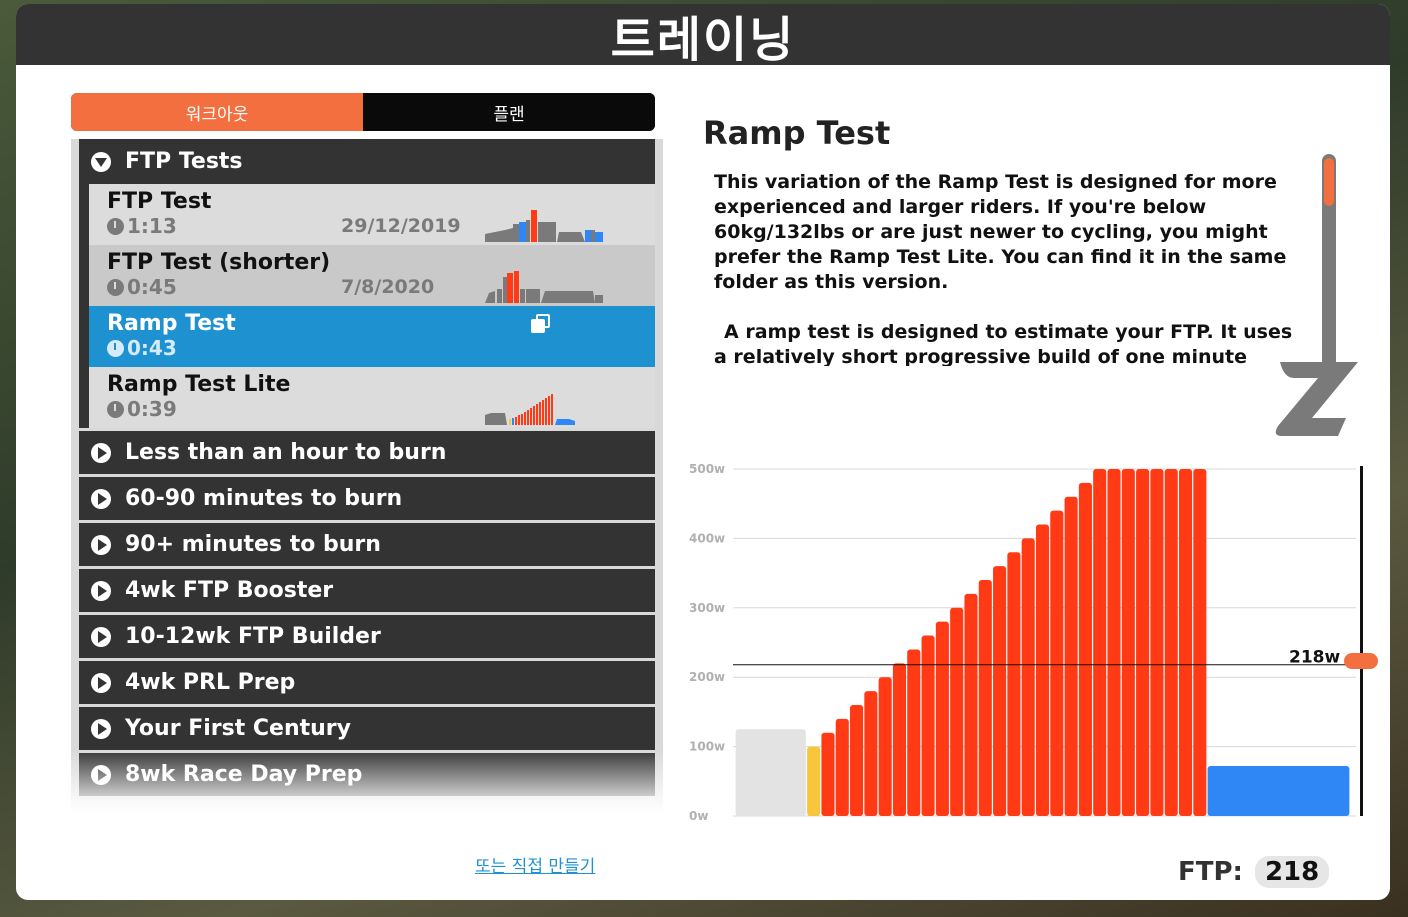 This screenshot has width=1408, height=917. What do you see at coordinates (1329, 264) in the screenshot?
I see `description-scrollbar` at bounding box center [1329, 264].